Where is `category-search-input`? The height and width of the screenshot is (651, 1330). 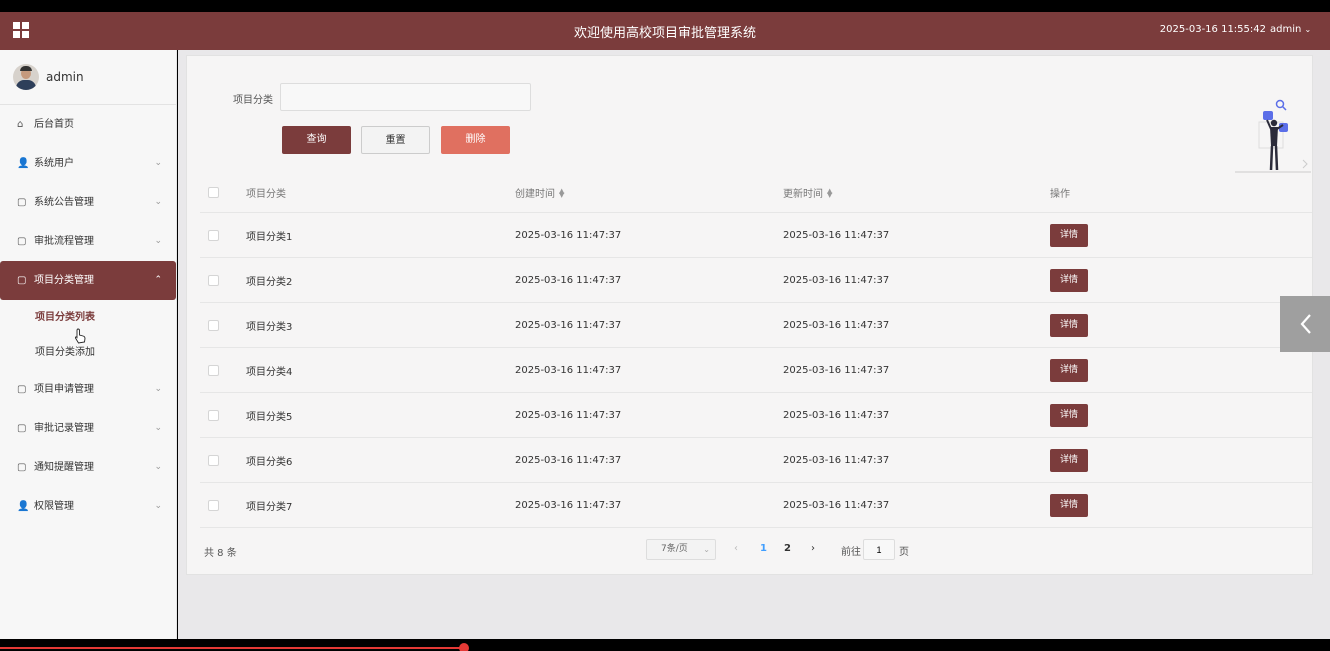 category-search-input is located at coordinates (405, 97).